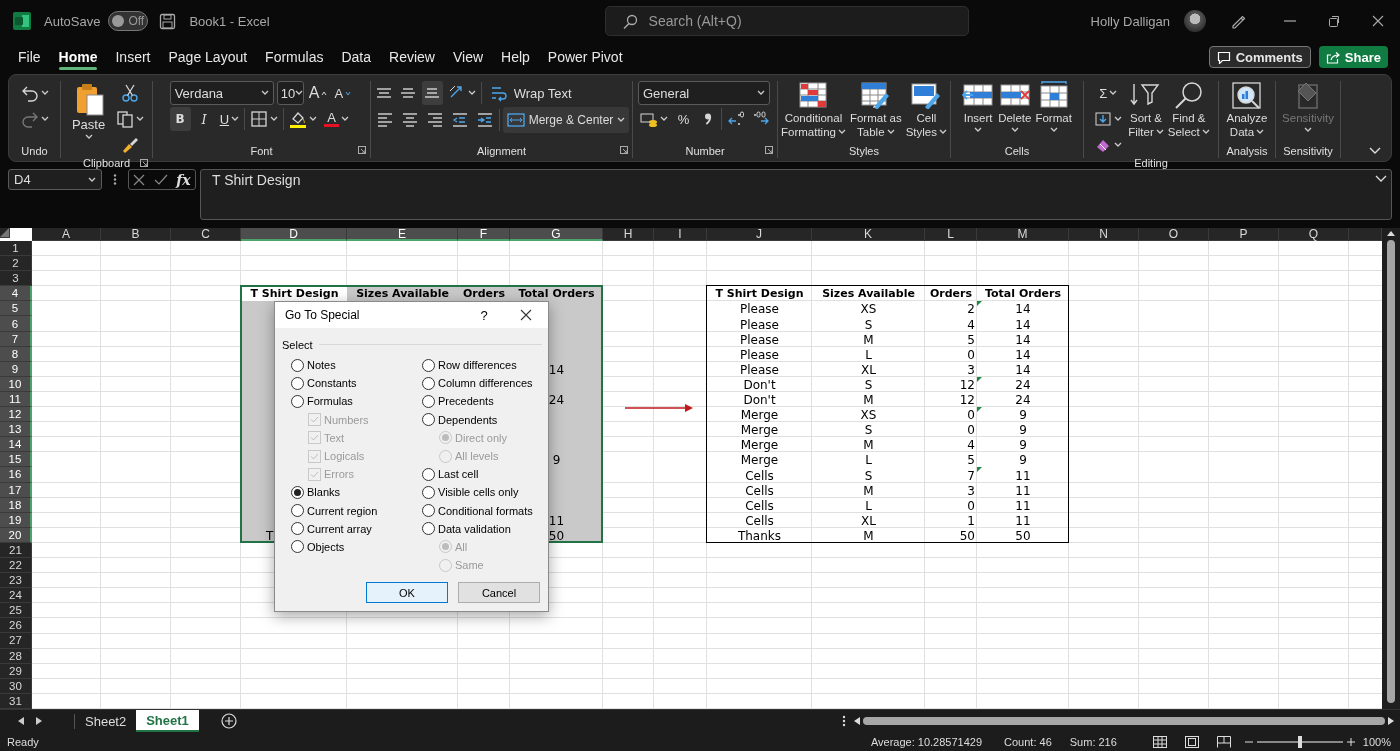 This screenshot has height=751, width=1400. I want to click on menu-tab: Page Layout, so click(208, 57).